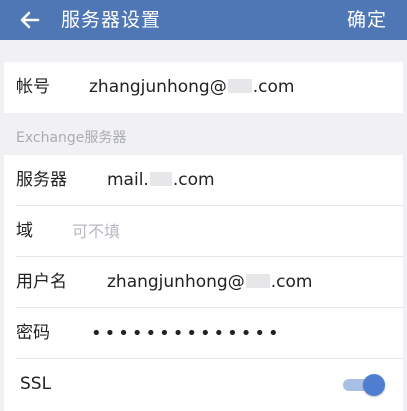  Describe the element at coordinates (203, 384) in the screenshot. I see `ssl-row: SSL` at that location.